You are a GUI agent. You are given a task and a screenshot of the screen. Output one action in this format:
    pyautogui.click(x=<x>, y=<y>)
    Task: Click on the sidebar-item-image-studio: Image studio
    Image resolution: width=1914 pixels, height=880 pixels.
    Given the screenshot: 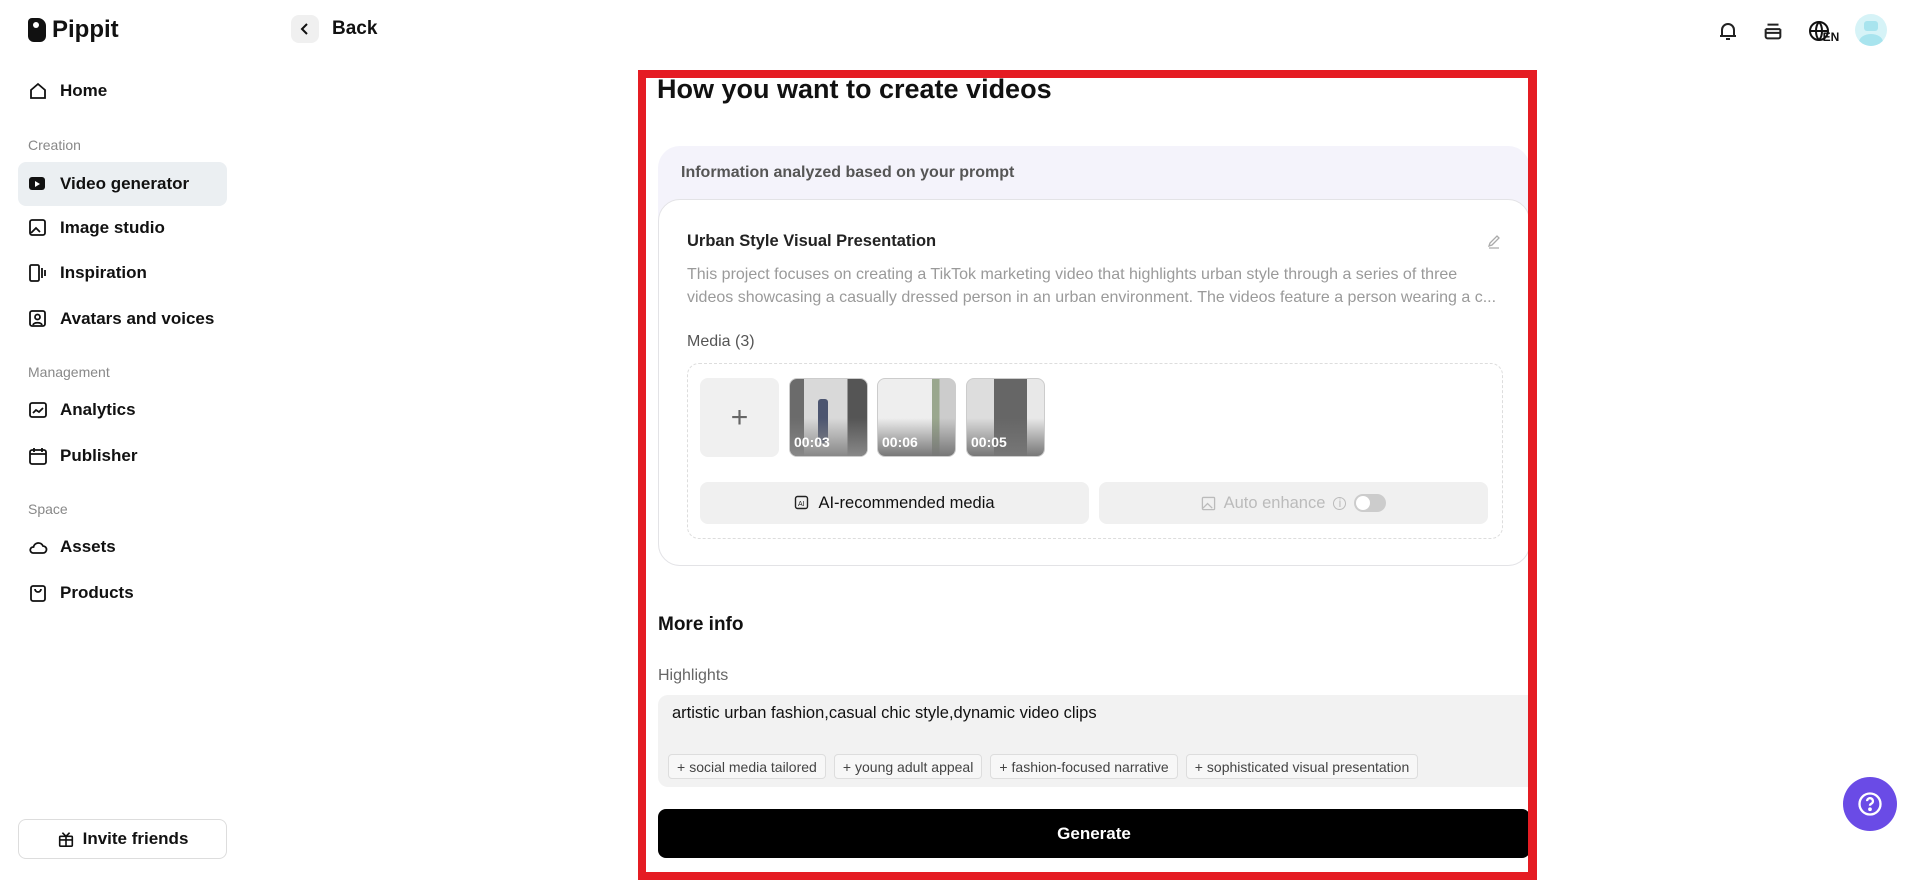 What is the action you would take?
    pyautogui.click(x=122, y=228)
    